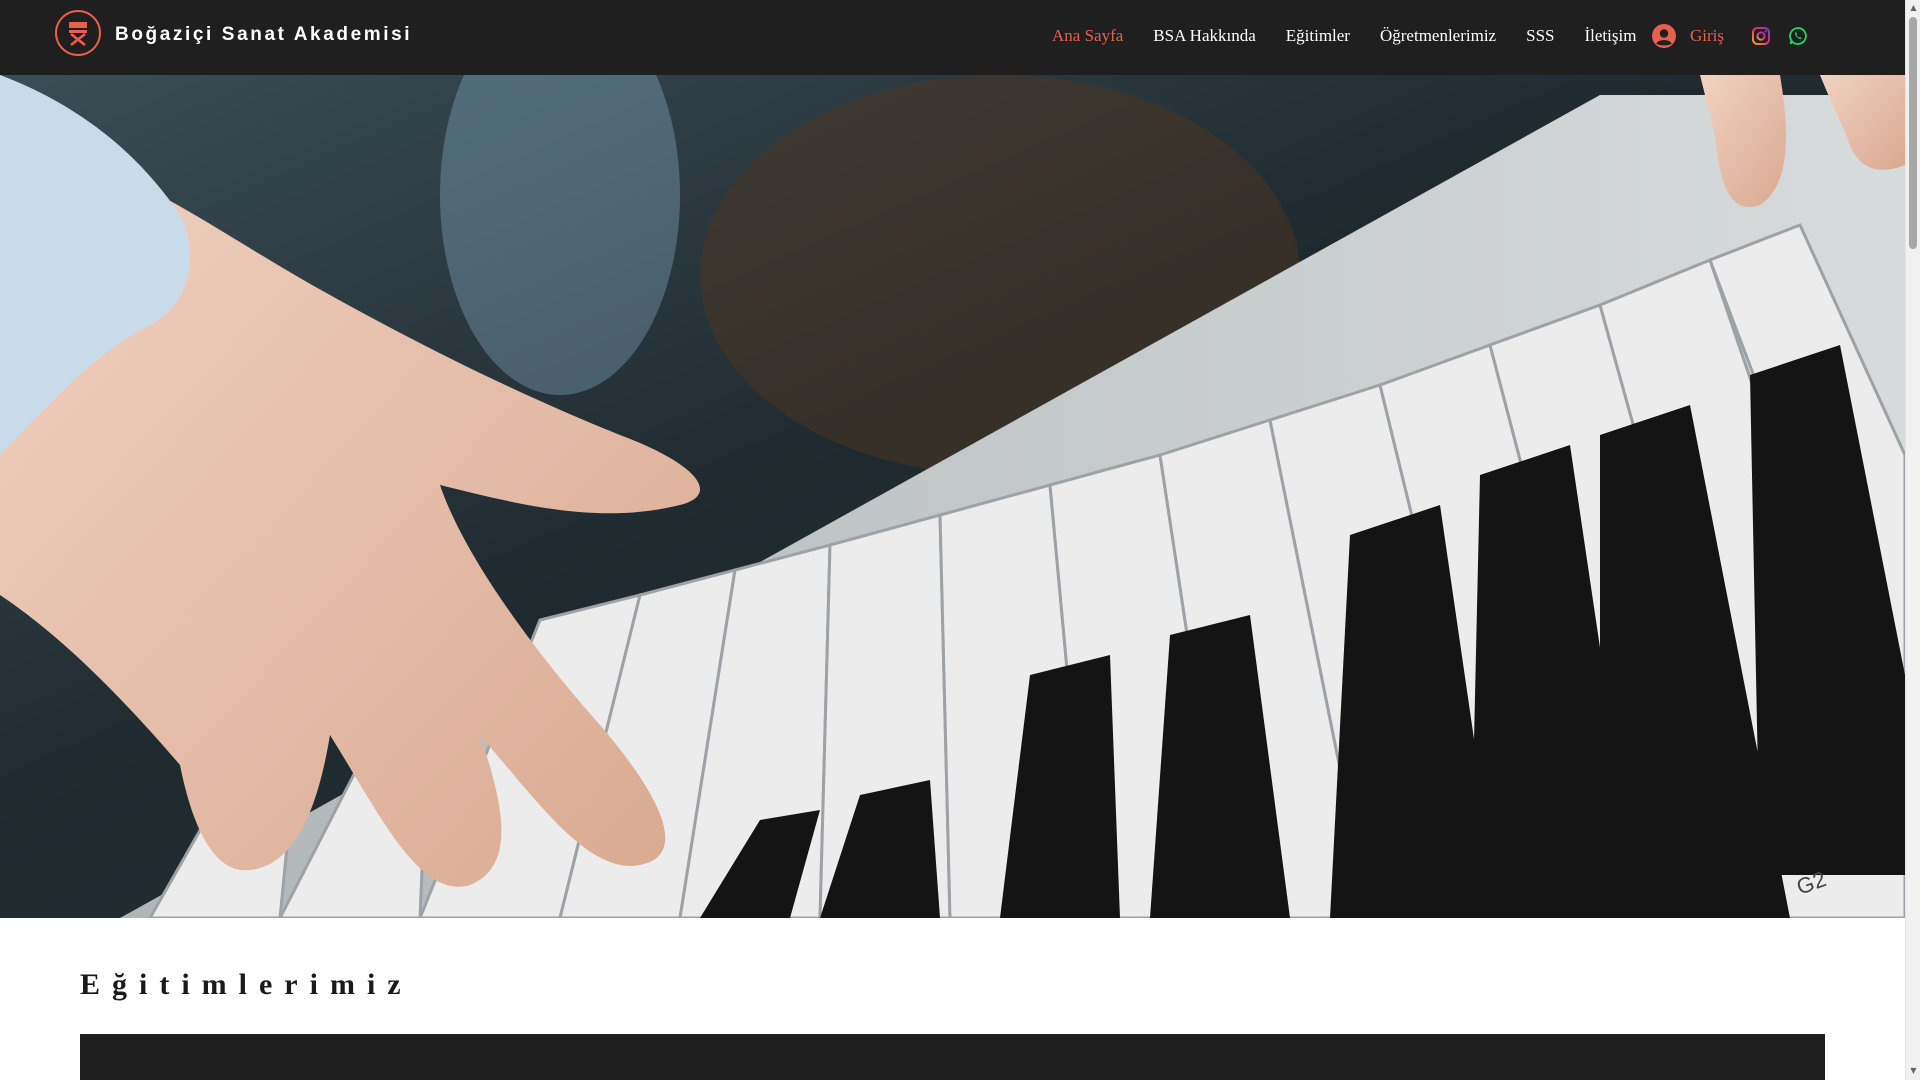 This screenshot has width=1920, height=1080. Describe the element at coordinates (246, 984) in the screenshot. I see `section-title: Eğitimlerimiz` at that location.